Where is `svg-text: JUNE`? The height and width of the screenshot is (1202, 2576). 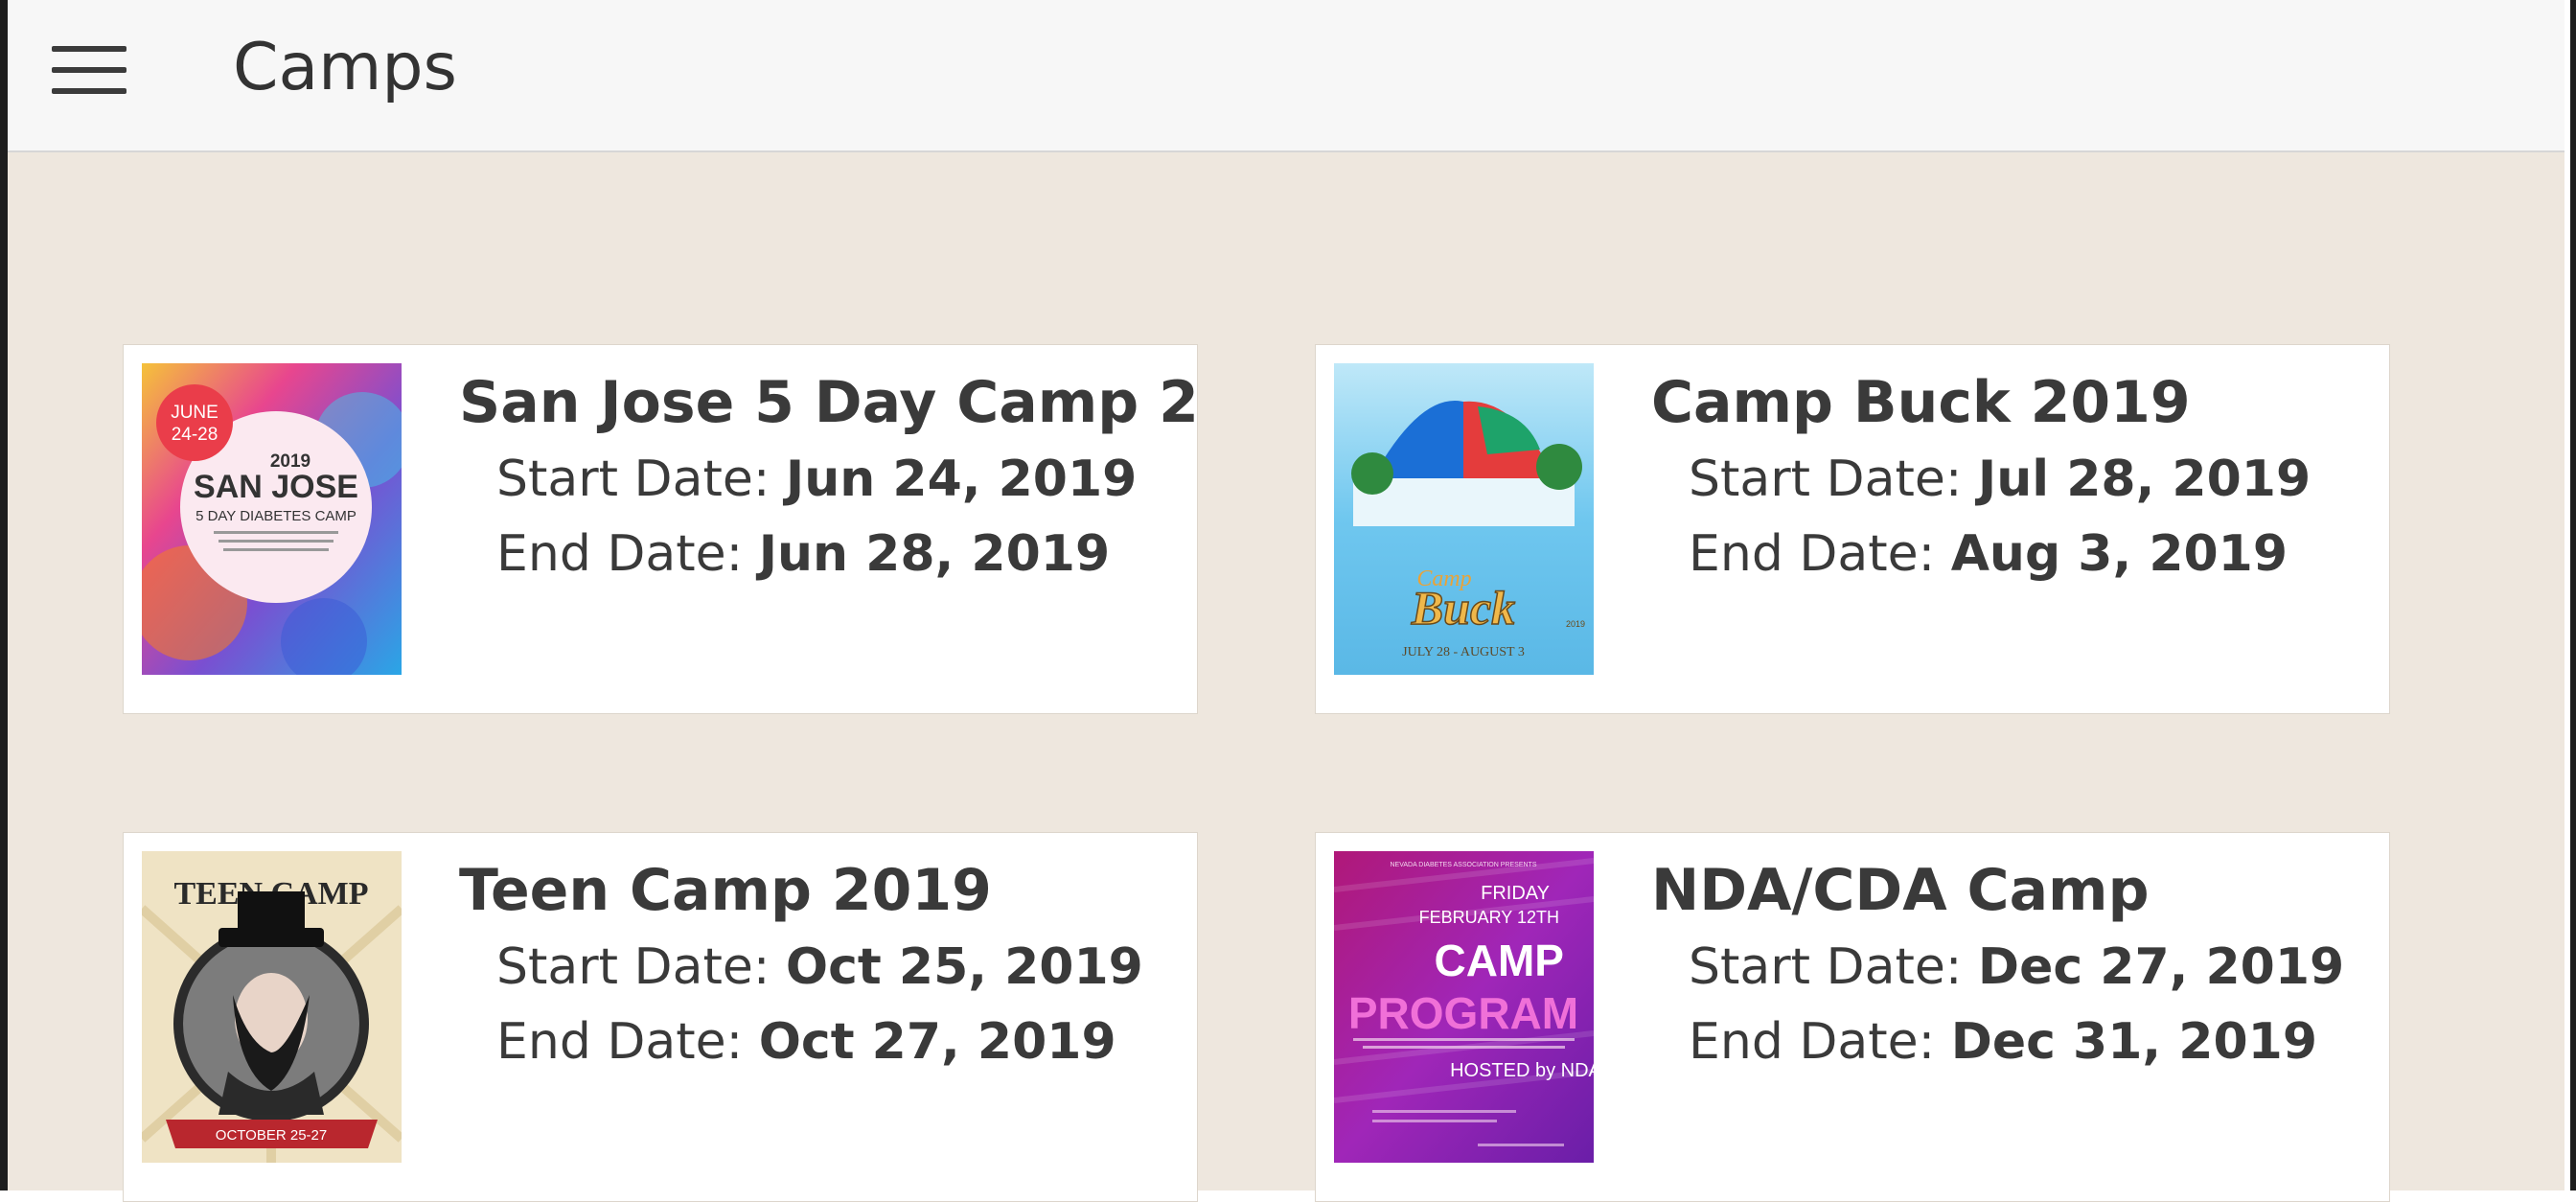
svg-text: JUNE is located at coordinates (194, 413).